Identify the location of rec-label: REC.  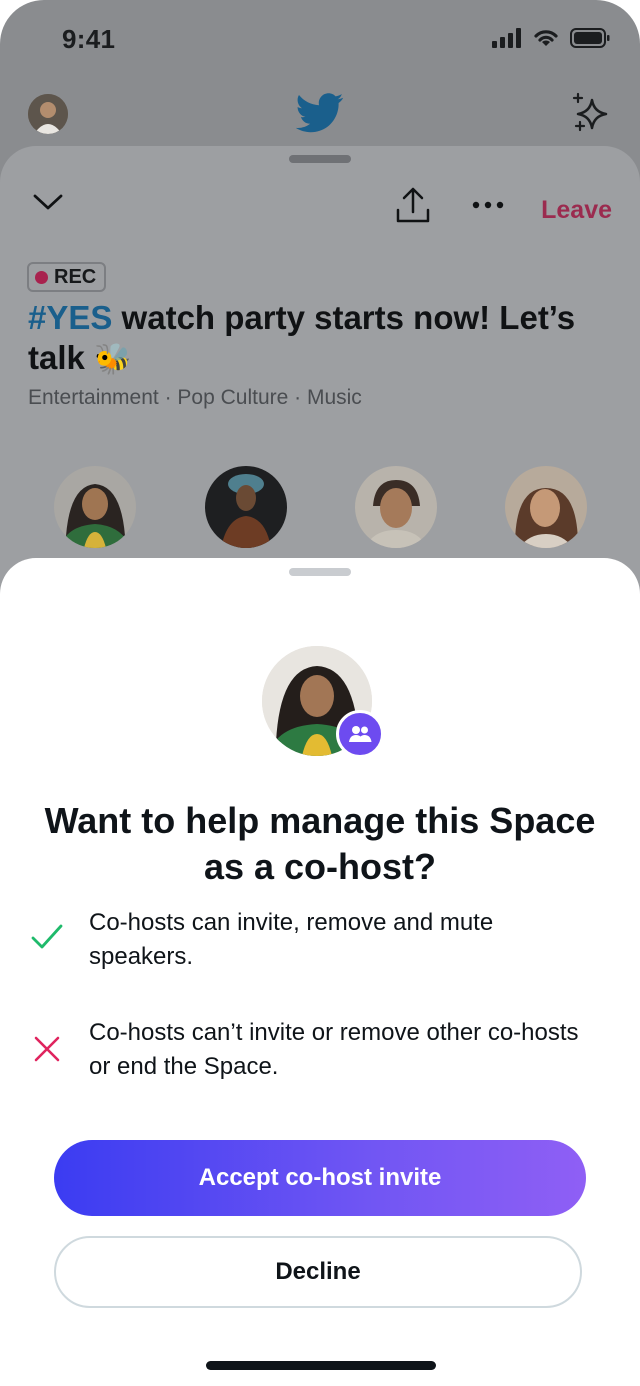
(75, 276).